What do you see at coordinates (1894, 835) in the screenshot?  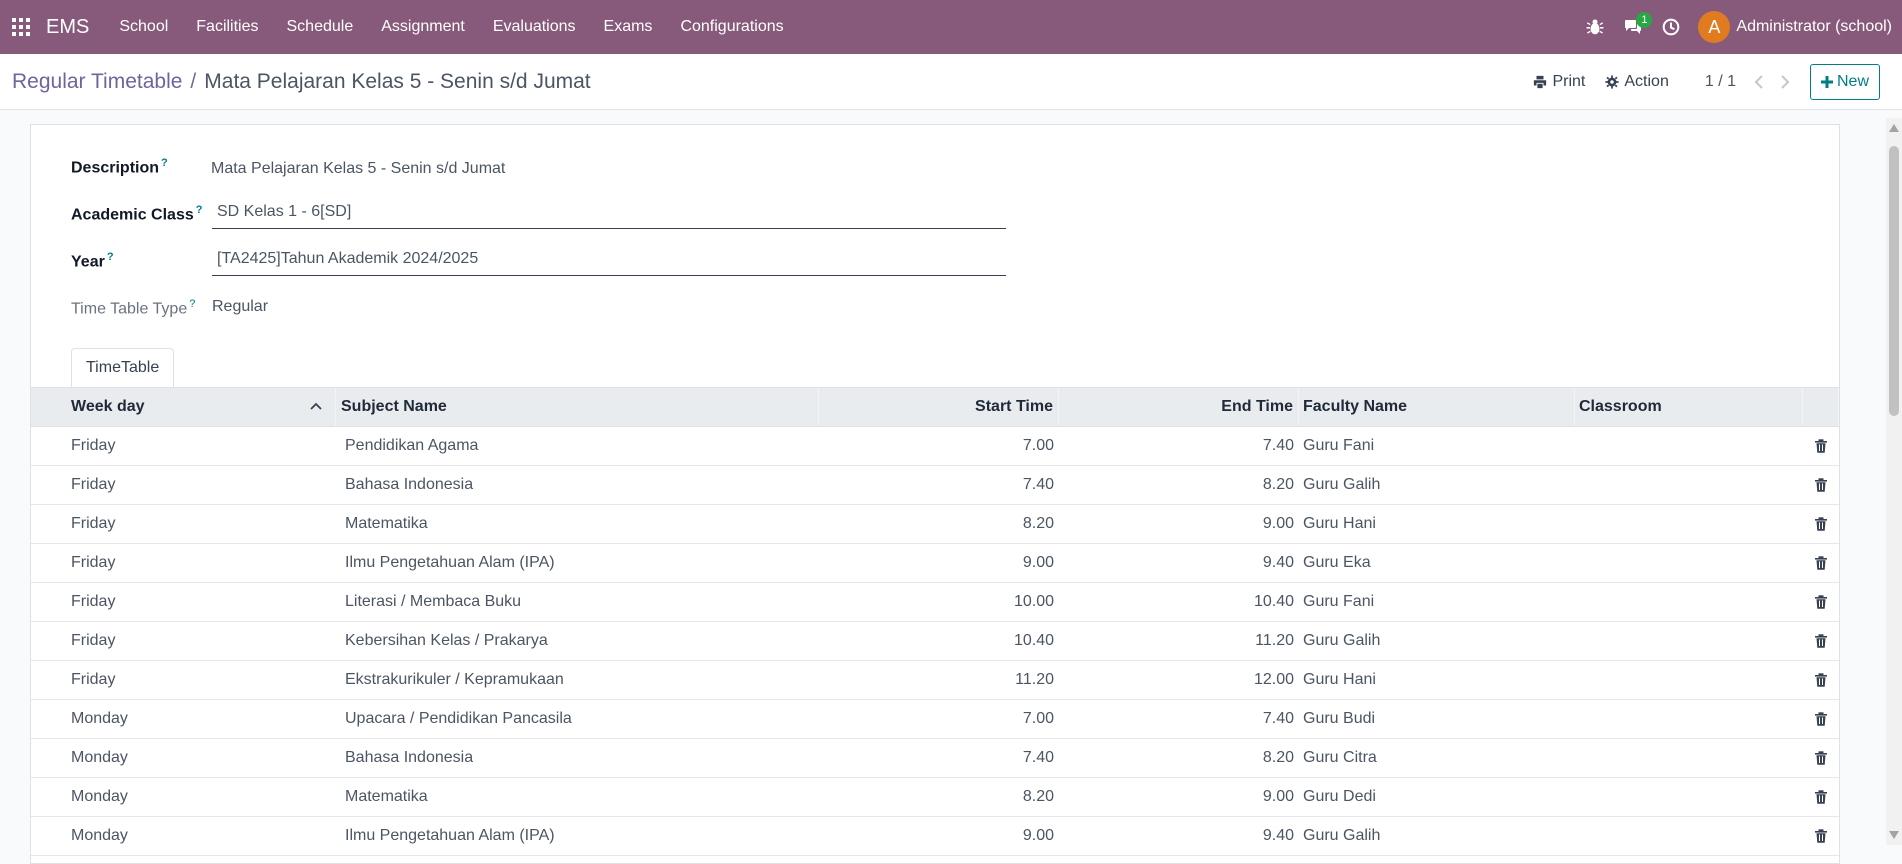 I see `scroll-down-arrow-icon` at bounding box center [1894, 835].